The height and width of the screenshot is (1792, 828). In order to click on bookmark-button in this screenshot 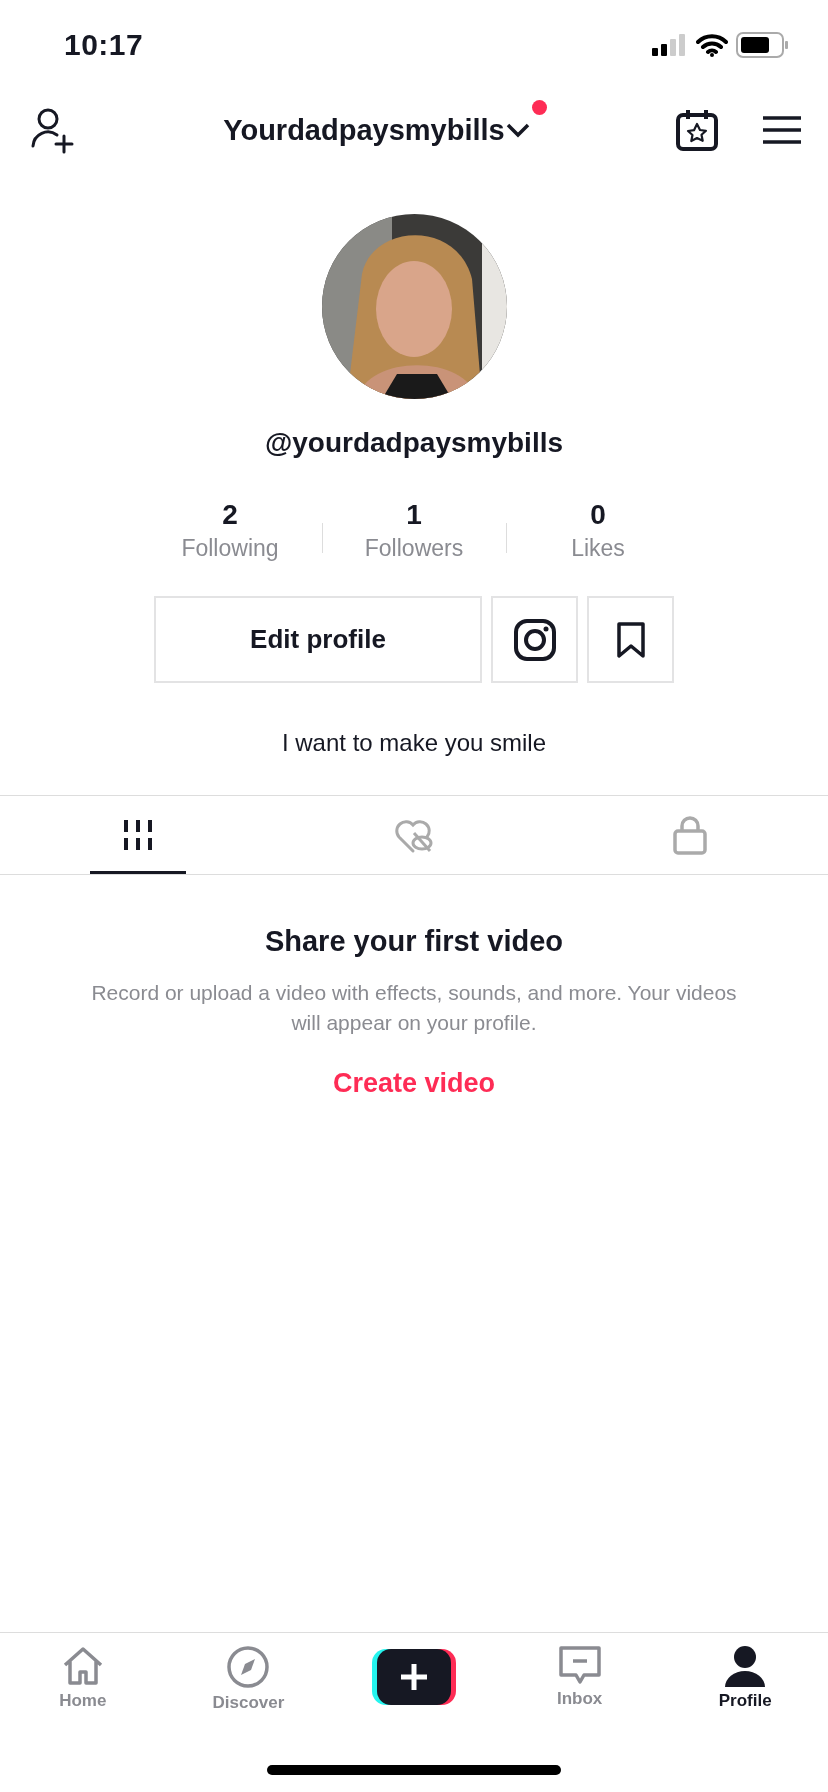, I will do `click(630, 639)`.